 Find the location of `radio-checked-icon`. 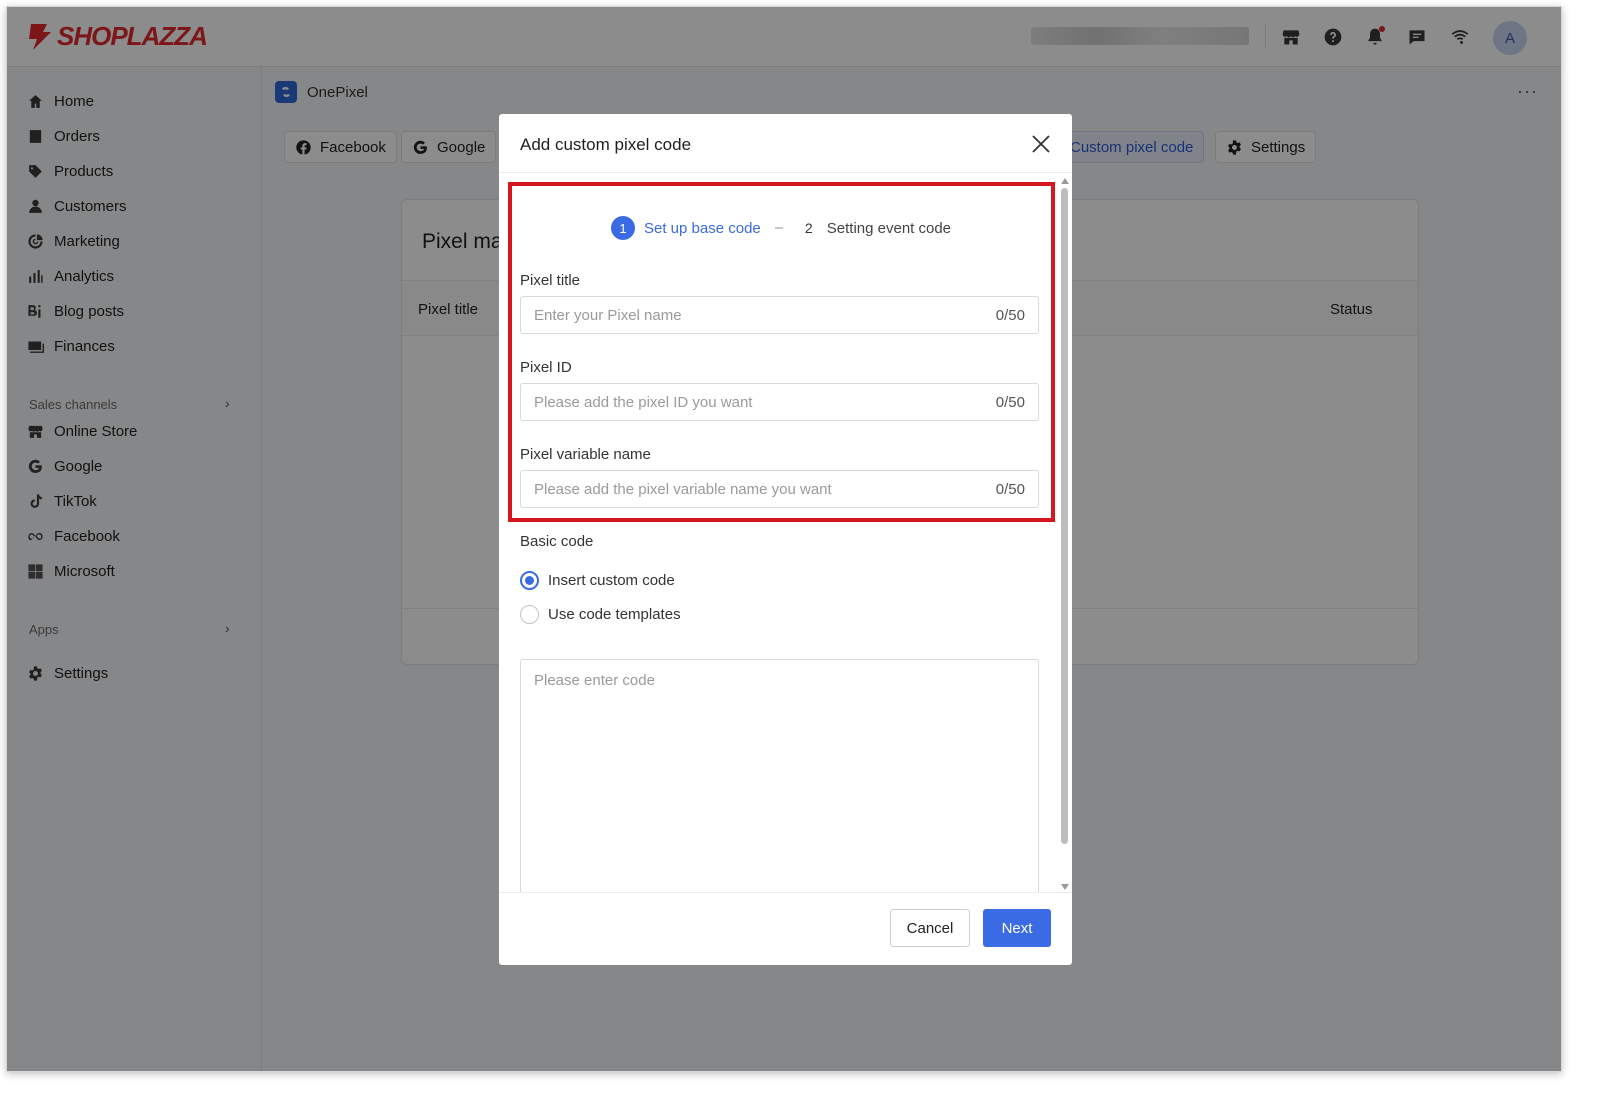

radio-checked-icon is located at coordinates (529, 580).